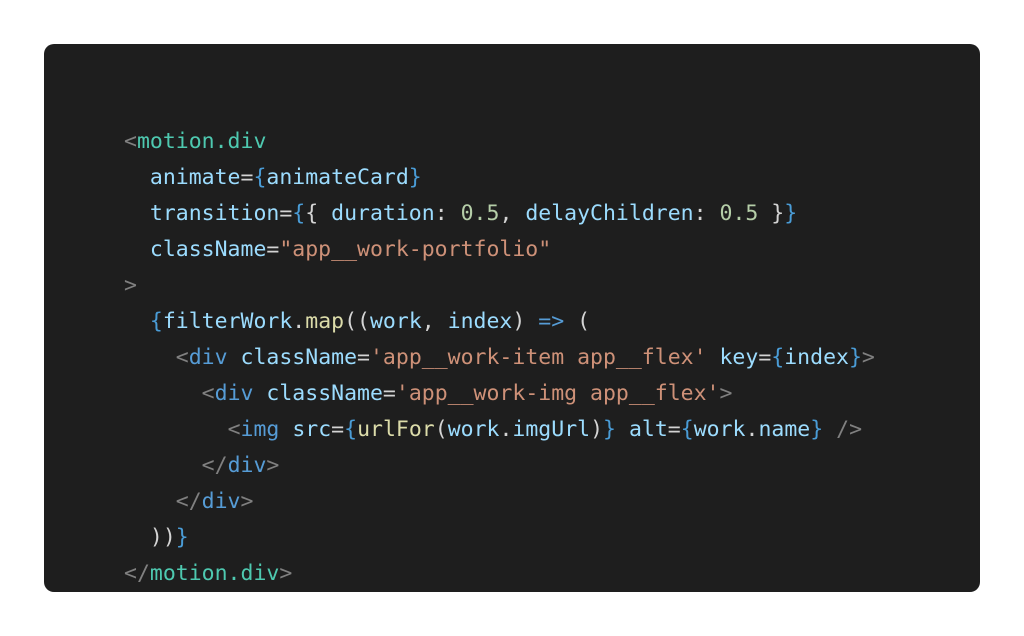 The image size is (1024, 636). I want to click on code-line: >, so click(499, 286).